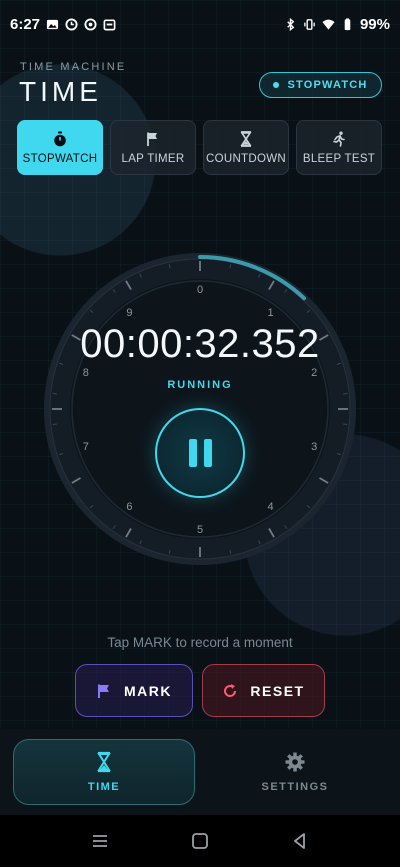 The width and height of the screenshot is (400, 867). Describe the element at coordinates (129, 507) in the screenshot. I see `dial-number: 6` at that location.